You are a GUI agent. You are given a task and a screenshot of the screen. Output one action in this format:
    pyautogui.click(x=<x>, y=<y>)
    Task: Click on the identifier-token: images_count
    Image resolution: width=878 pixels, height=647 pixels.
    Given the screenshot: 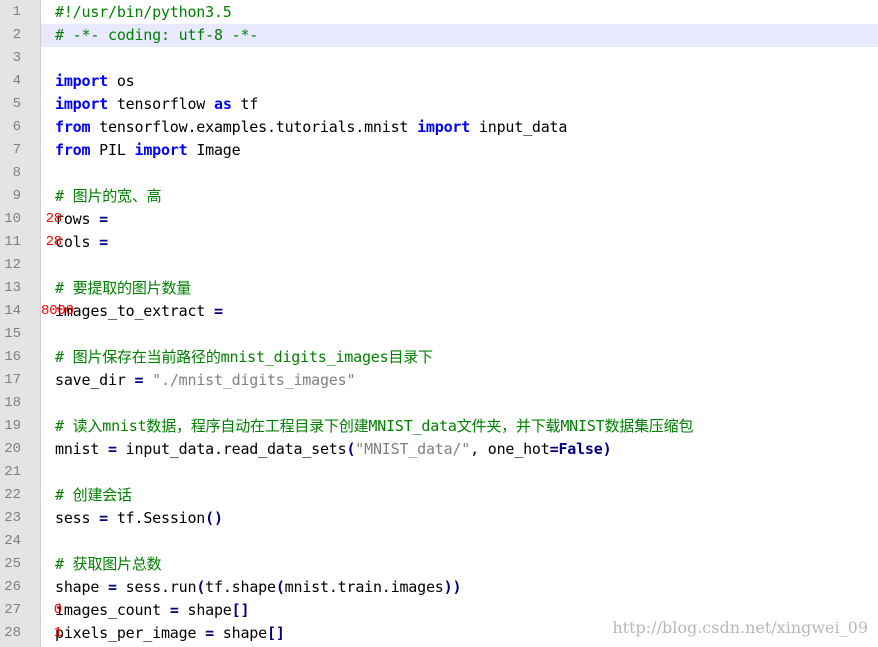 What is the action you would take?
    pyautogui.click(x=112, y=610)
    